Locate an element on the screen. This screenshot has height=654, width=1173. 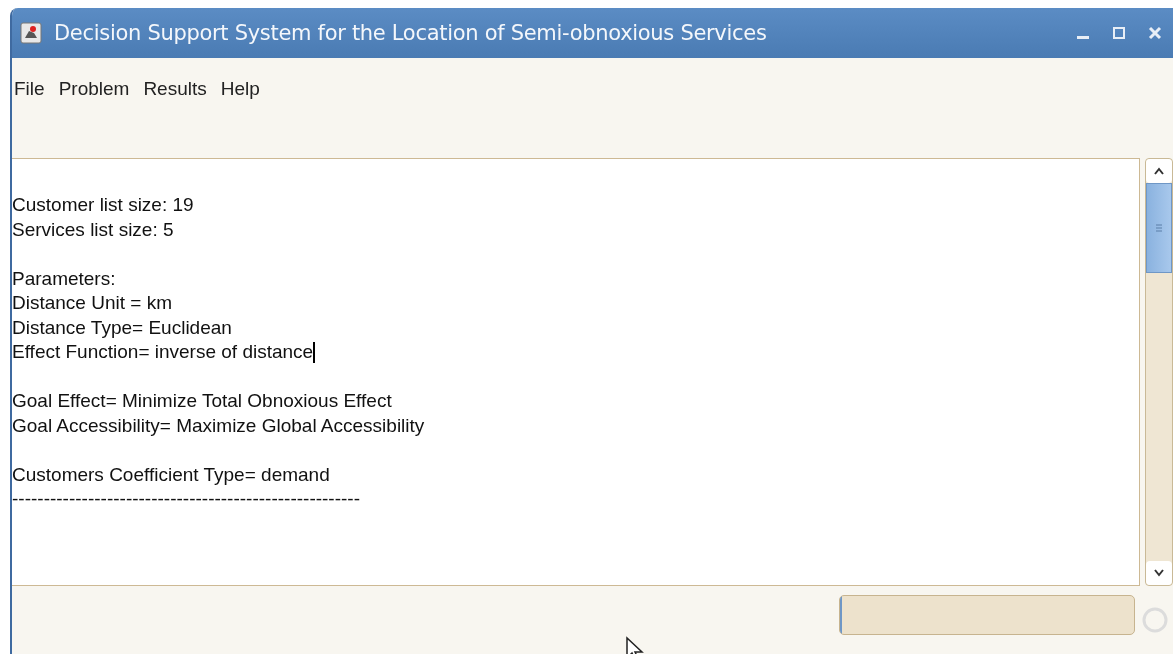
scroll-up-button is located at coordinates (1159, 171).